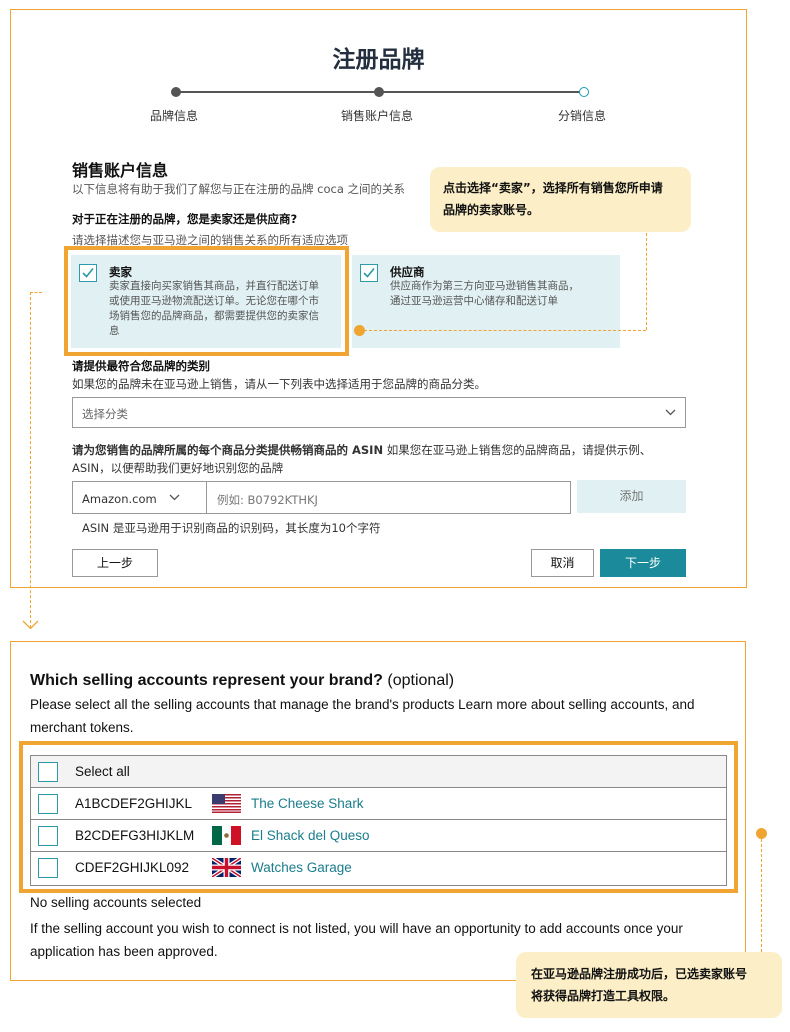  I want to click on brand-tools-tip-callout: 在亚马逊品牌注册成功后，已选卖家账号 将获得品牌打造工具权限。, so click(649, 985).